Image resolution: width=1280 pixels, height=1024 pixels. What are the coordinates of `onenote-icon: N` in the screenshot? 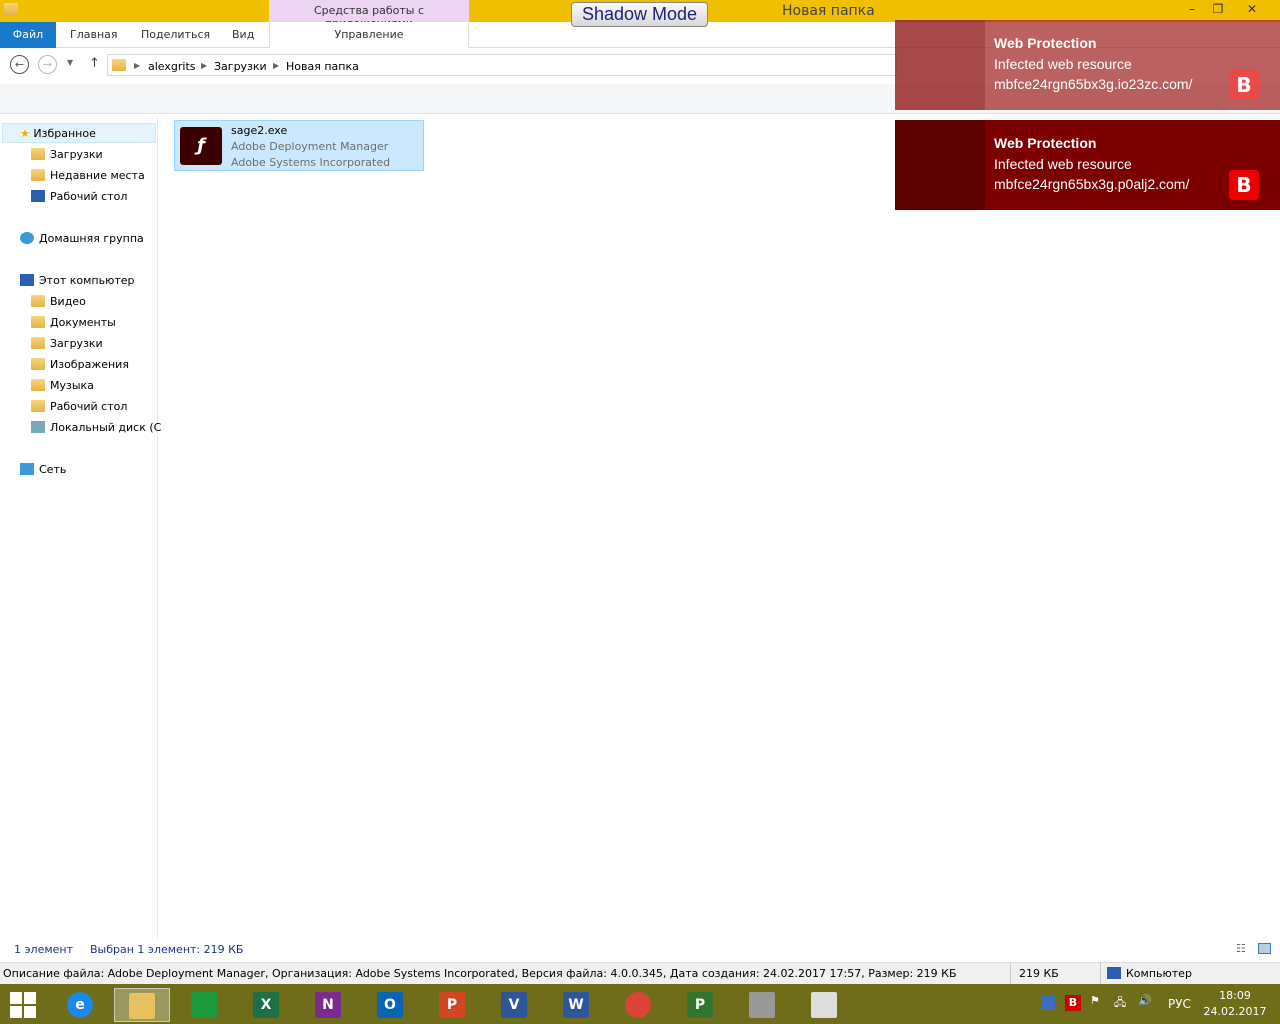 It's located at (328, 1005).